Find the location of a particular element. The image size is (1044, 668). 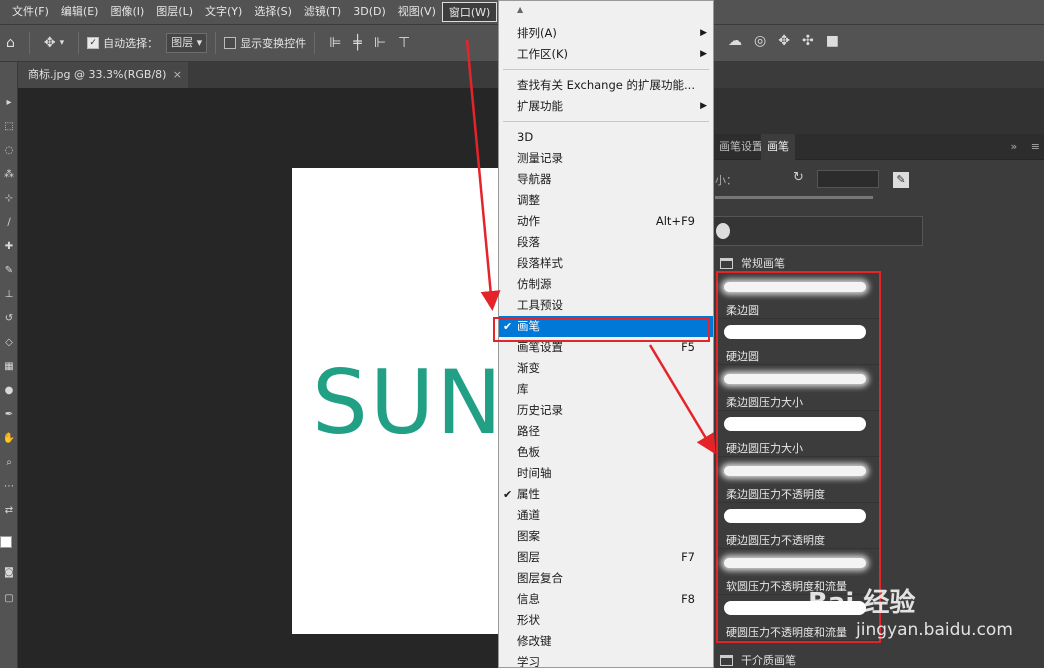

document-canvas: SUN is located at coordinates (402, 401).